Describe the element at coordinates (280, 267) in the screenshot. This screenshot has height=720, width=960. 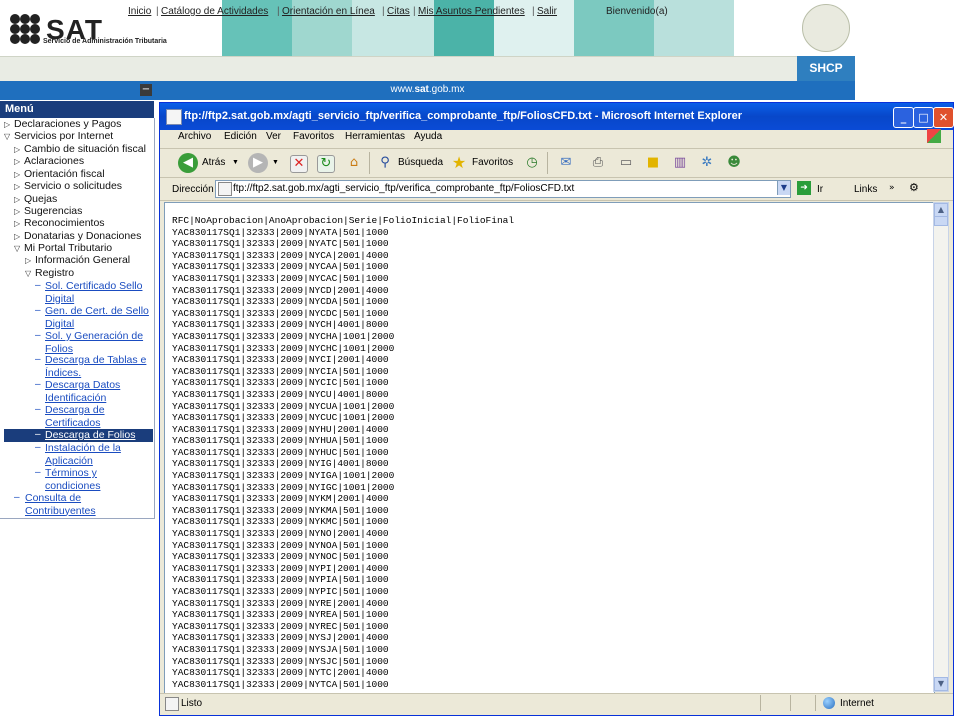
I see `file-data-line: YAC830117SQ1|32333|2009|NYCAA|501|1000` at that location.